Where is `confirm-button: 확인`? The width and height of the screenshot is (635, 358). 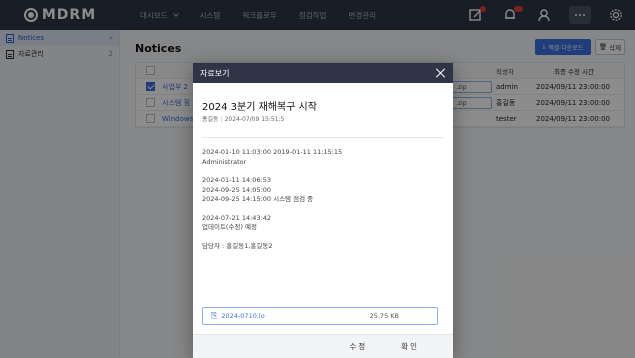
confirm-button: 확인 is located at coordinates (410, 346).